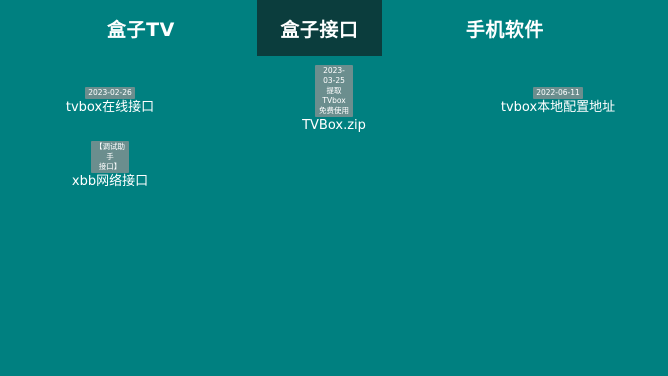 This screenshot has width=668, height=376. Describe the element at coordinates (110, 157) in the screenshot. I see `tag-badge: 【调试助手 接口】` at that location.